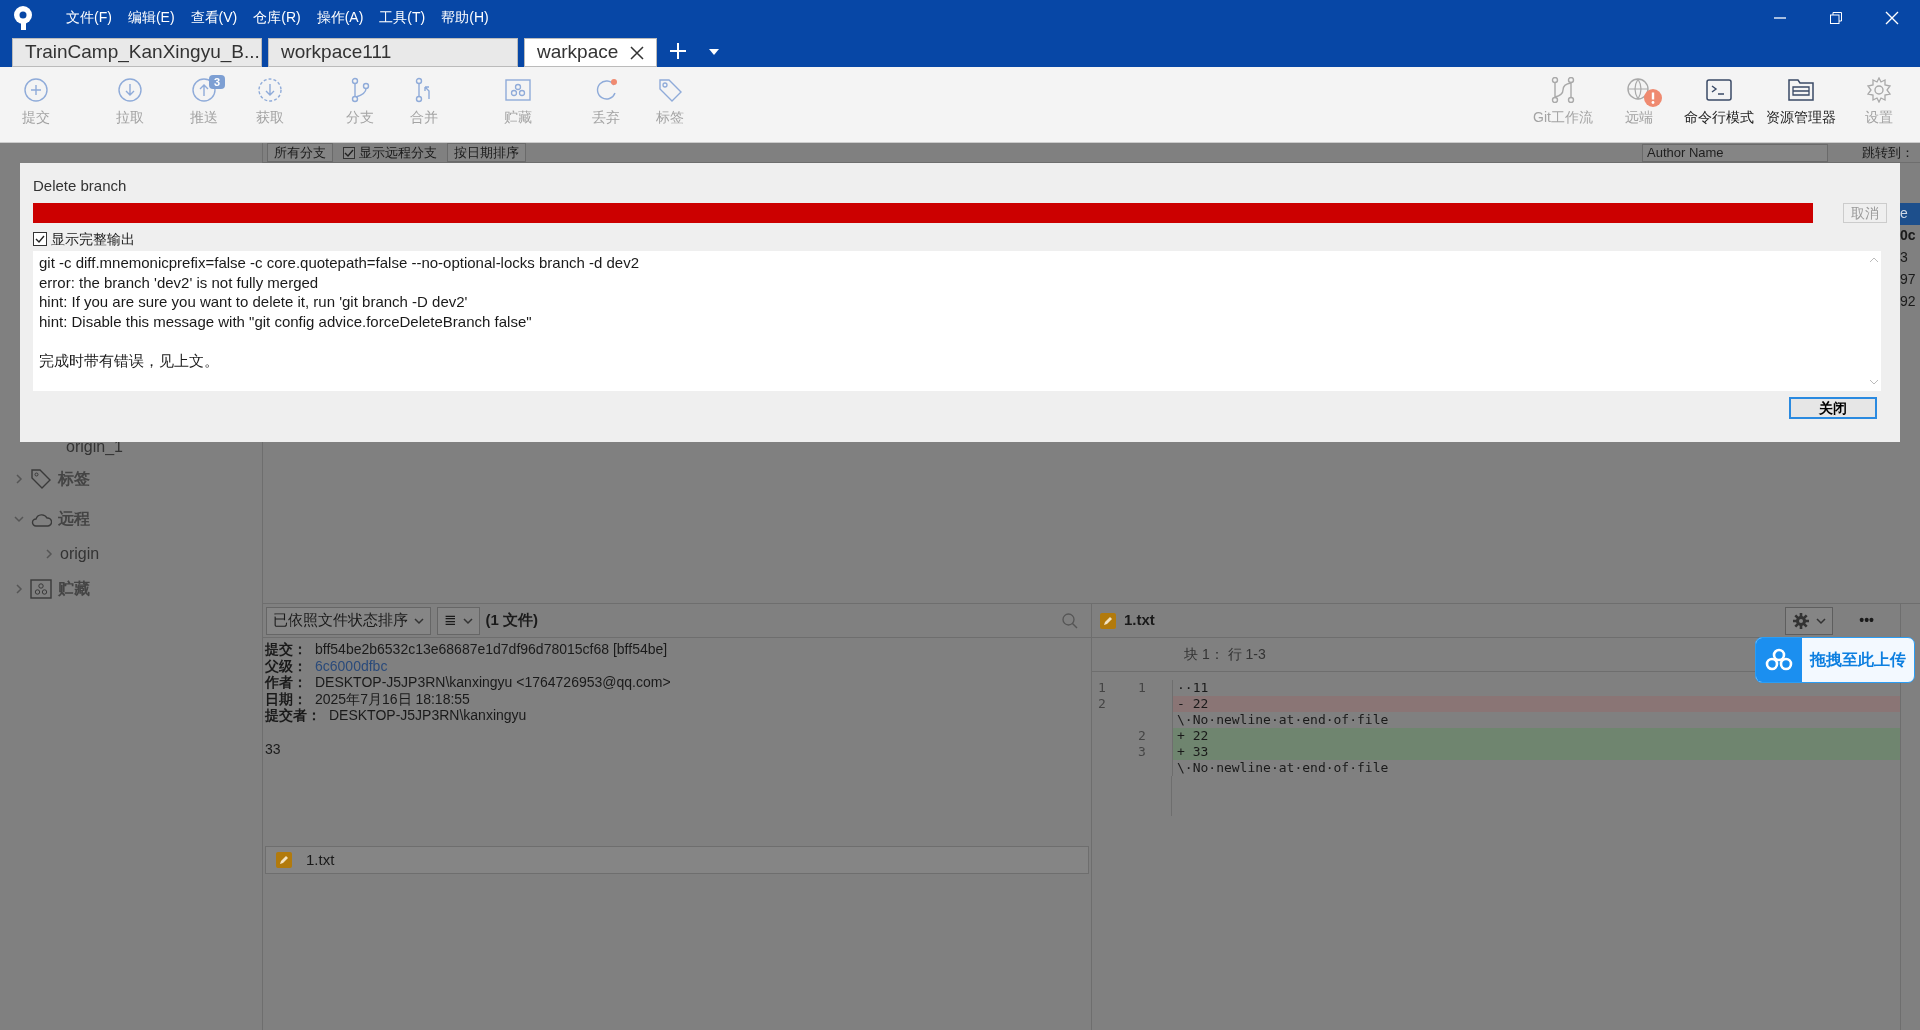  Describe the element at coordinates (1224, 654) in the screenshot. I see `hunk-header: 块 1： 行 1-3` at that location.